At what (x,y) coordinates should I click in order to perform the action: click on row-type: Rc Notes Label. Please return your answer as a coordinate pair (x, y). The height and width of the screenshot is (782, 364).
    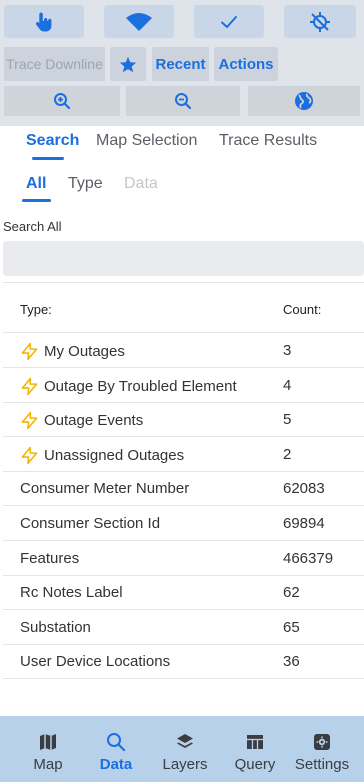
    Looking at the image, I should click on (71, 592).